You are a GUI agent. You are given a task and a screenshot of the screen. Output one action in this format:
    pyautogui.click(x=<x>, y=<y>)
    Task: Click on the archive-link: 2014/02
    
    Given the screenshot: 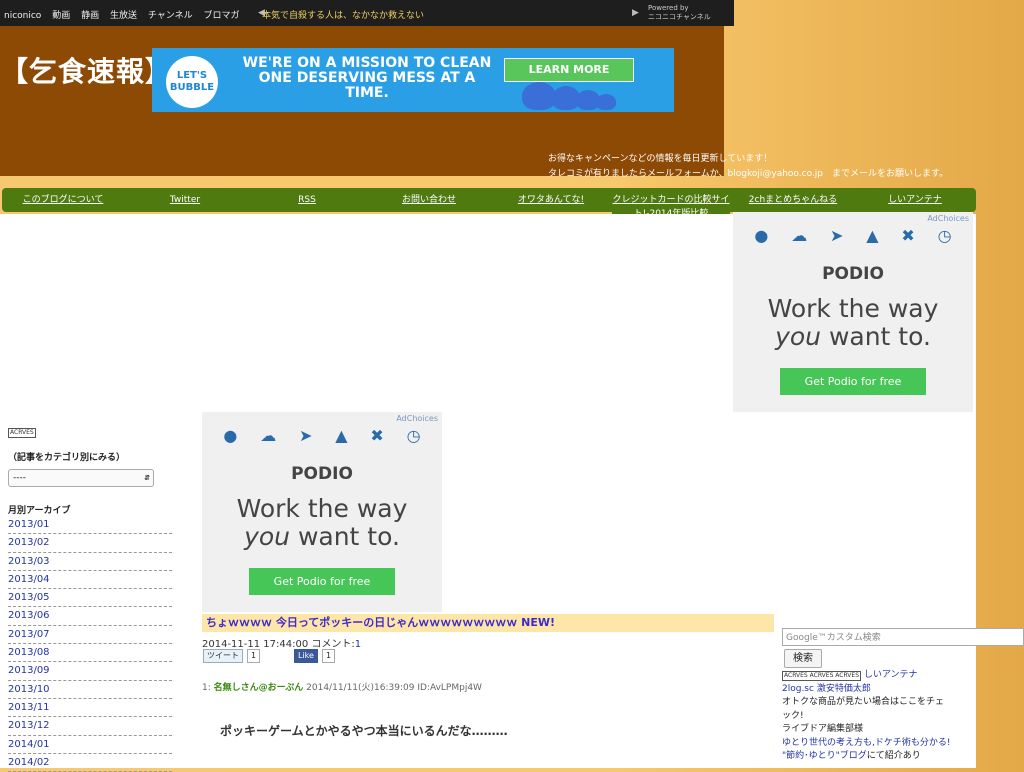 What is the action you would take?
    pyautogui.click(x=90, y=763)
    